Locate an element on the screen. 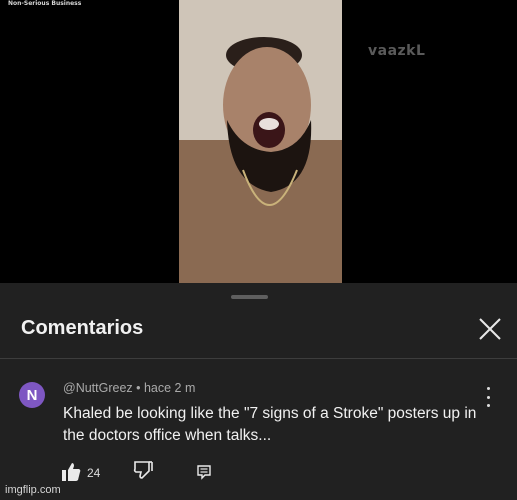 The height and width of the screenshot is (500, 517). more-vert-icon is located at coordinates (488, 388).